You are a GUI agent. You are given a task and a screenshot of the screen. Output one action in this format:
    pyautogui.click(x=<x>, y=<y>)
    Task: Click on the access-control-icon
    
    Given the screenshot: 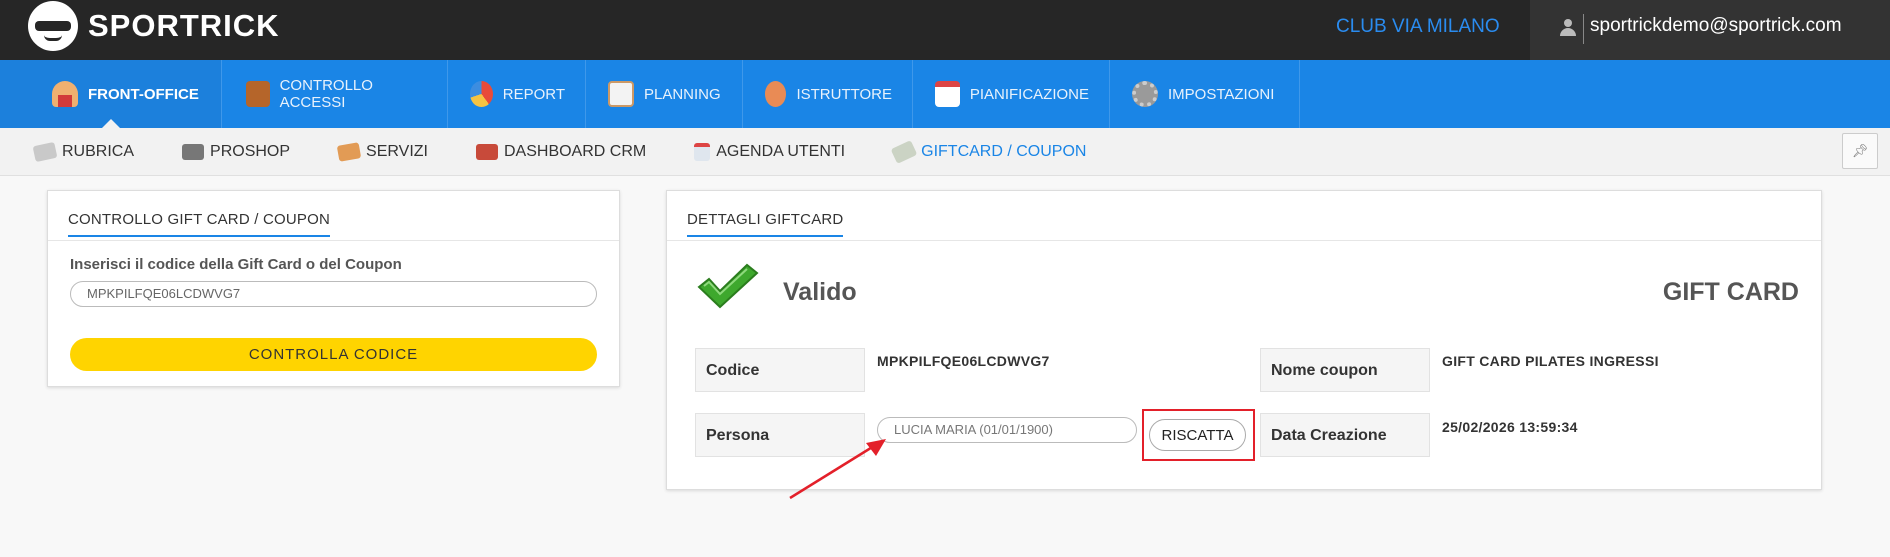 What is the action you would take?
    pyautogui.click(x=258, y=94)
    